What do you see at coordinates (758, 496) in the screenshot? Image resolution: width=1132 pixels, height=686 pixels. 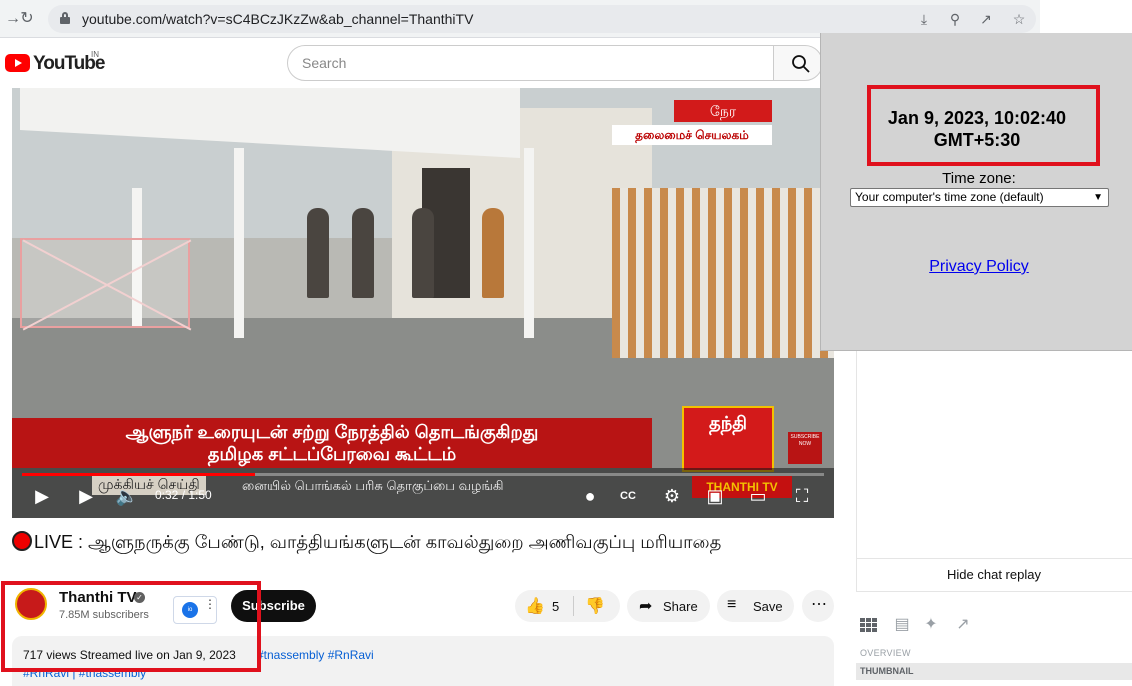 I see `theater-mode-icon: ▭` at bounding box center [758, 496].